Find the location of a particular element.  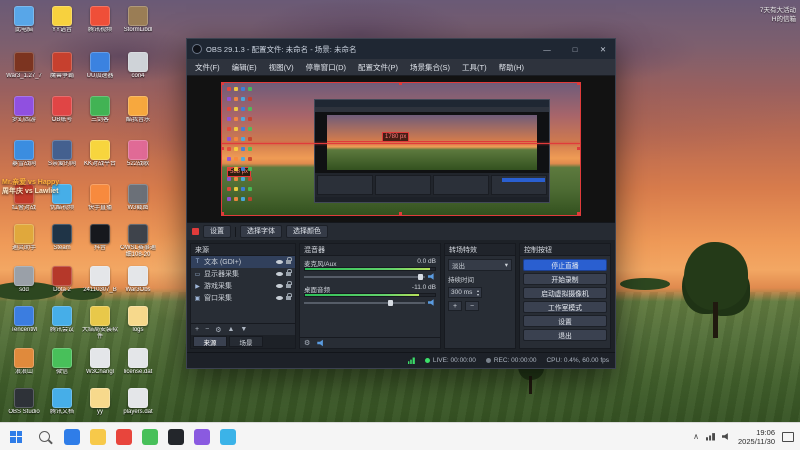

menu-item: 场景集合(S) is located at coordinates (430, 67).